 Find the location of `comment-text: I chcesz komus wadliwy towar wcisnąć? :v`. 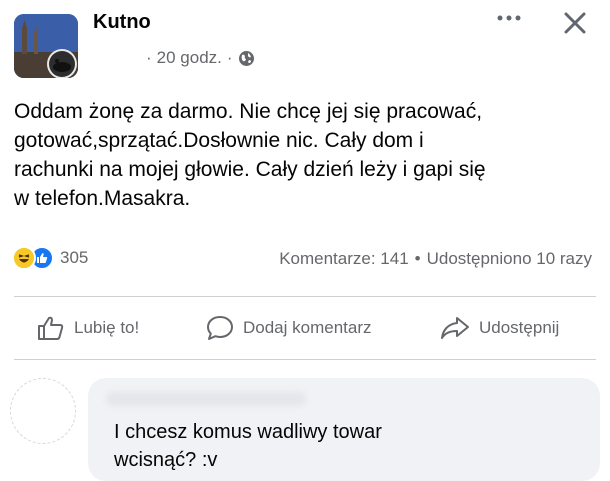

comment-text: I chcesz komus wadliwy towar wcisnąć? :v is located at coordinates (248, 446).